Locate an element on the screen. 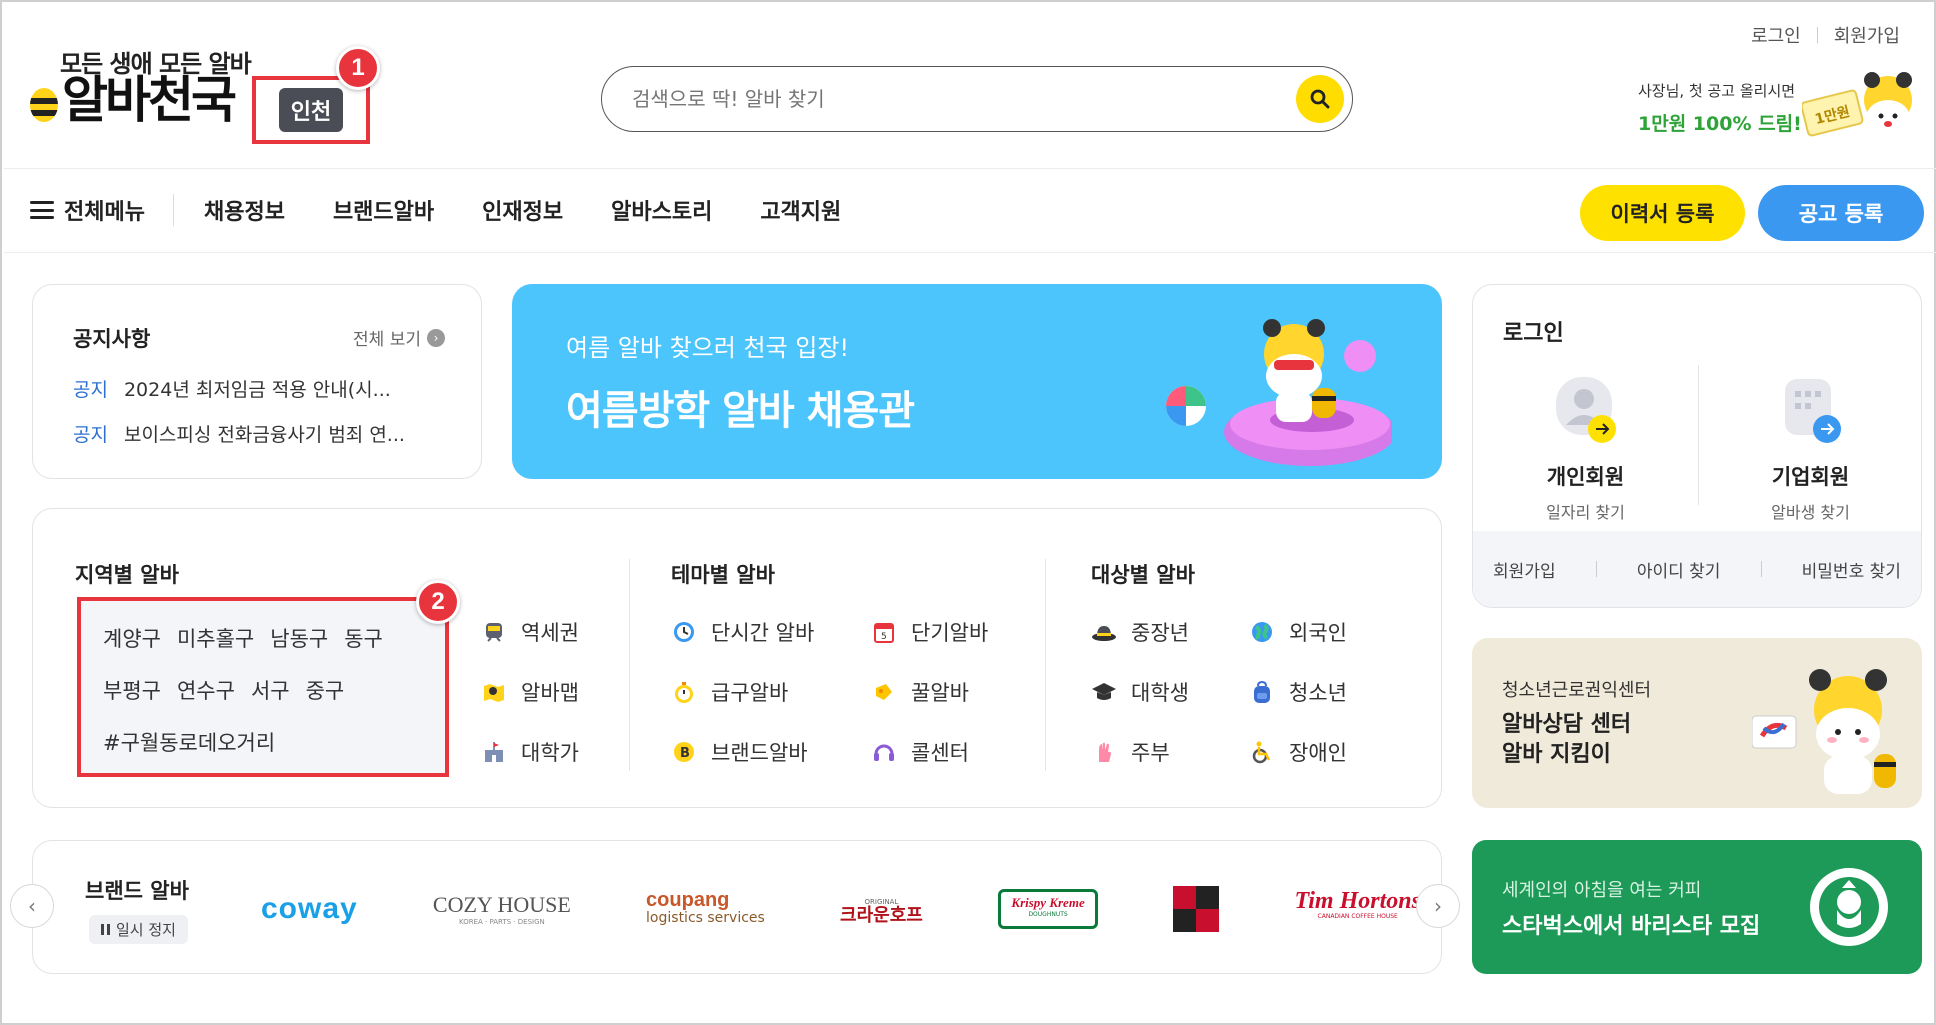  theme-item: 급구알바 is located at coordinates (742, 692).